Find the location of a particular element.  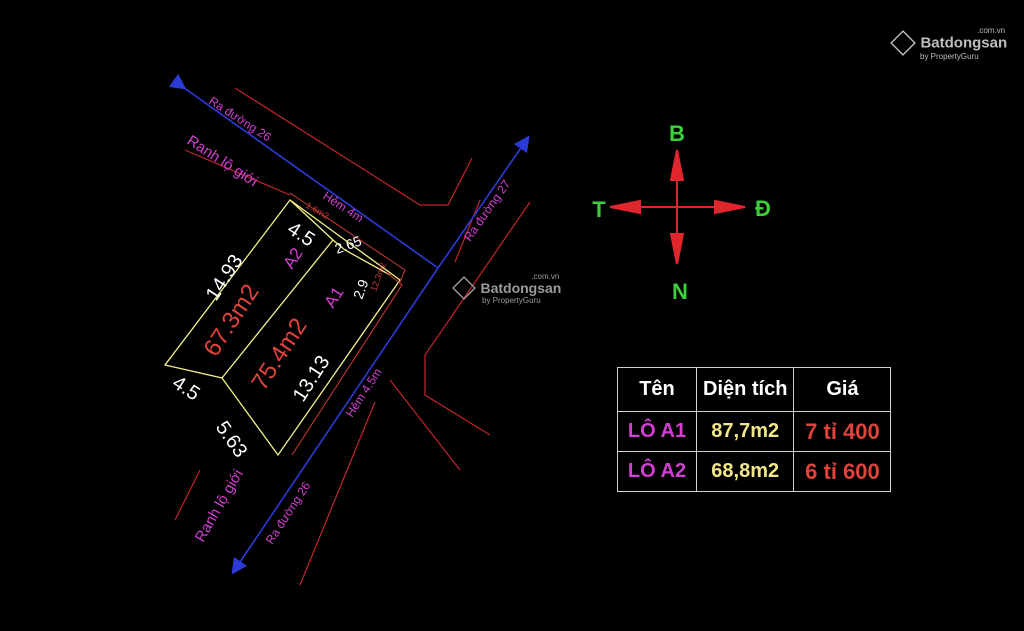

compass-south-label: N is located at coordinates (680, 291).